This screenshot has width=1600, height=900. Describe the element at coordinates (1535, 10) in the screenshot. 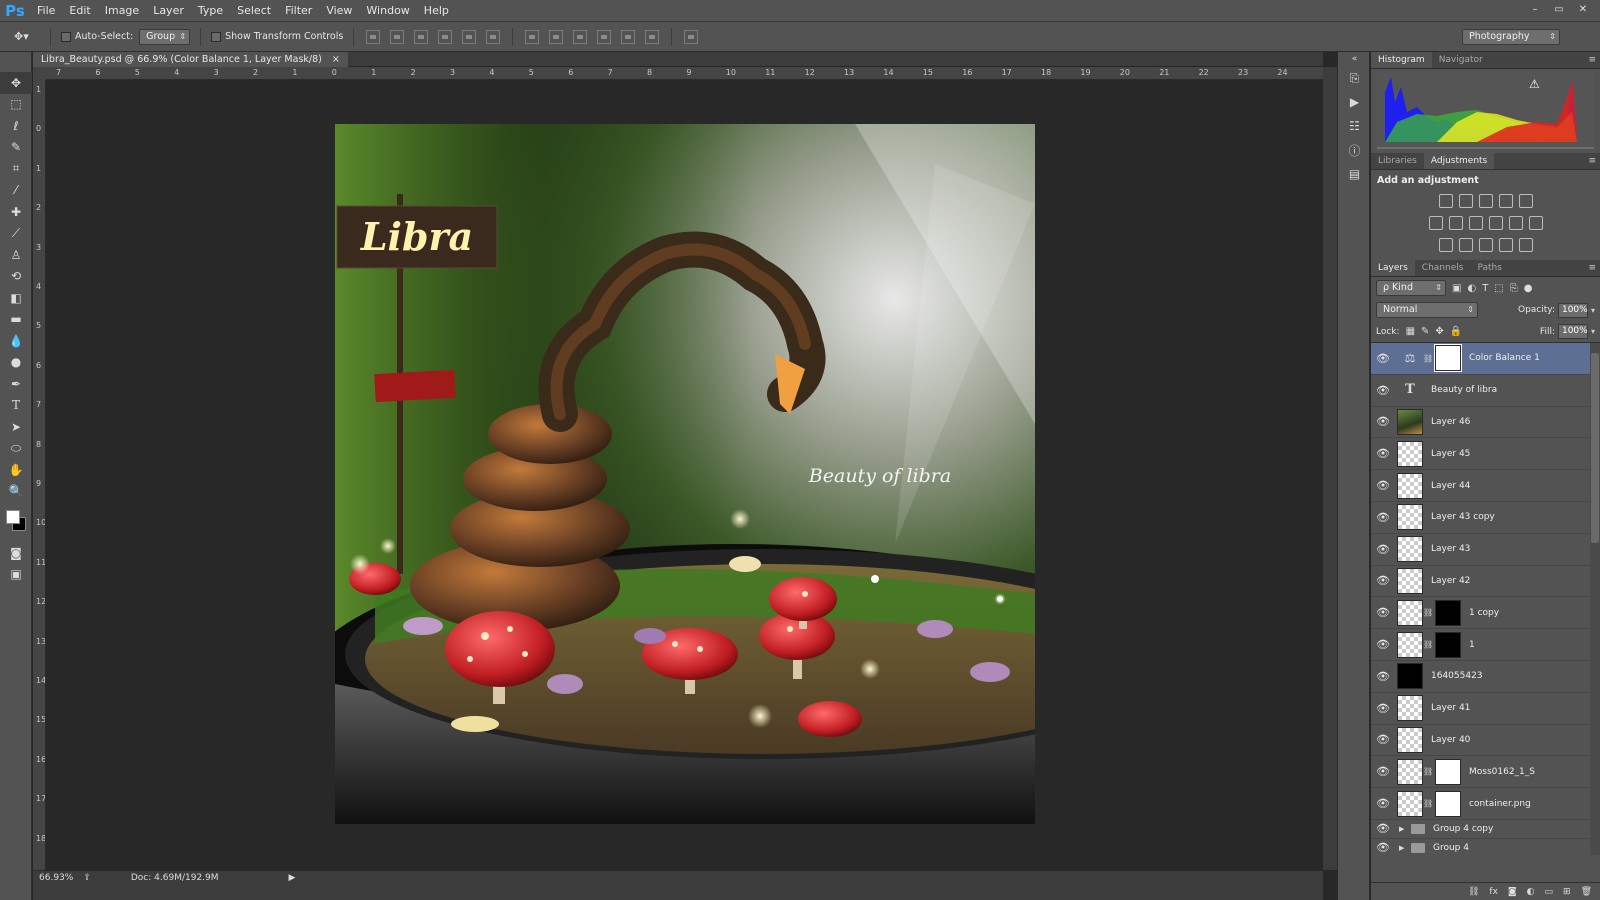

I see `minimize-button: –` at that location.